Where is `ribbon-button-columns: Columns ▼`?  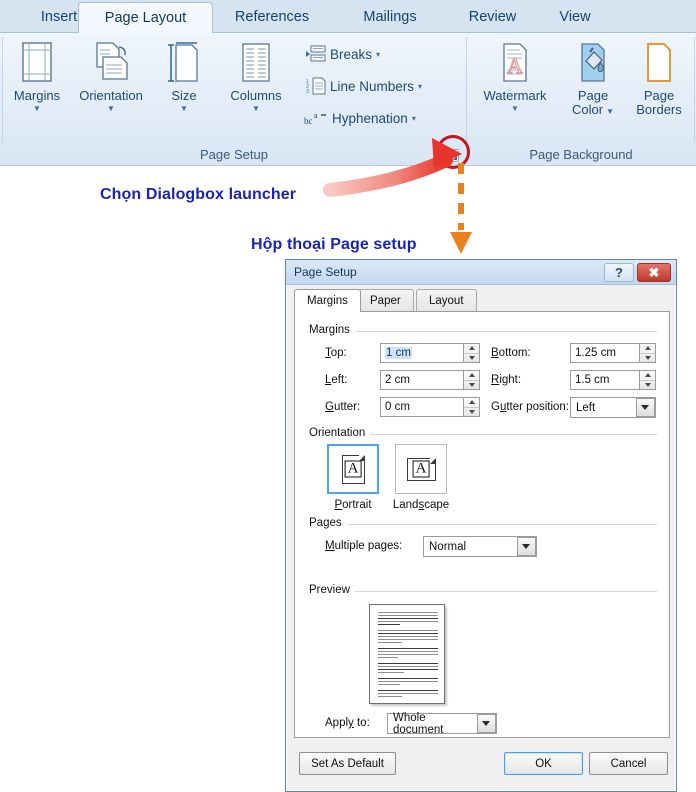 ribbon-button-columns: Columns ▼ is located at coordinates (256, 77).